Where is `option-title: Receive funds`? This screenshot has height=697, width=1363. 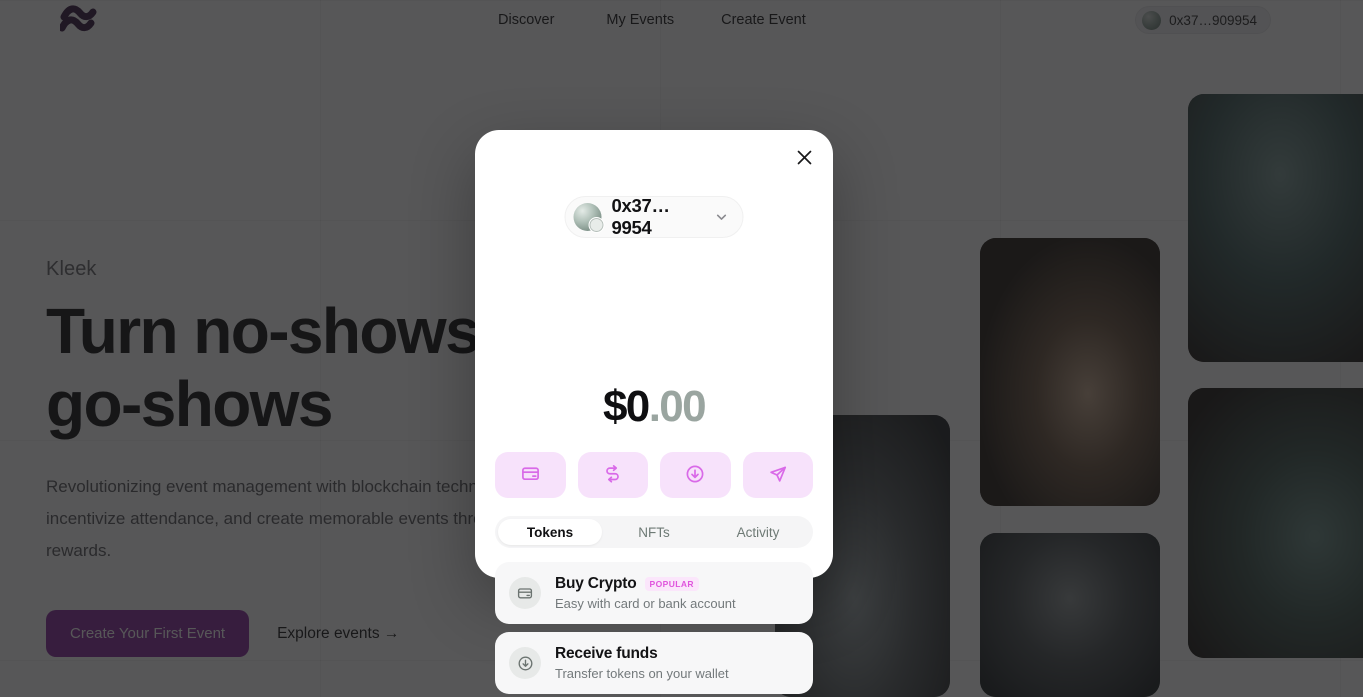
option-title: Receive funds is located at coordinates (606, 653).